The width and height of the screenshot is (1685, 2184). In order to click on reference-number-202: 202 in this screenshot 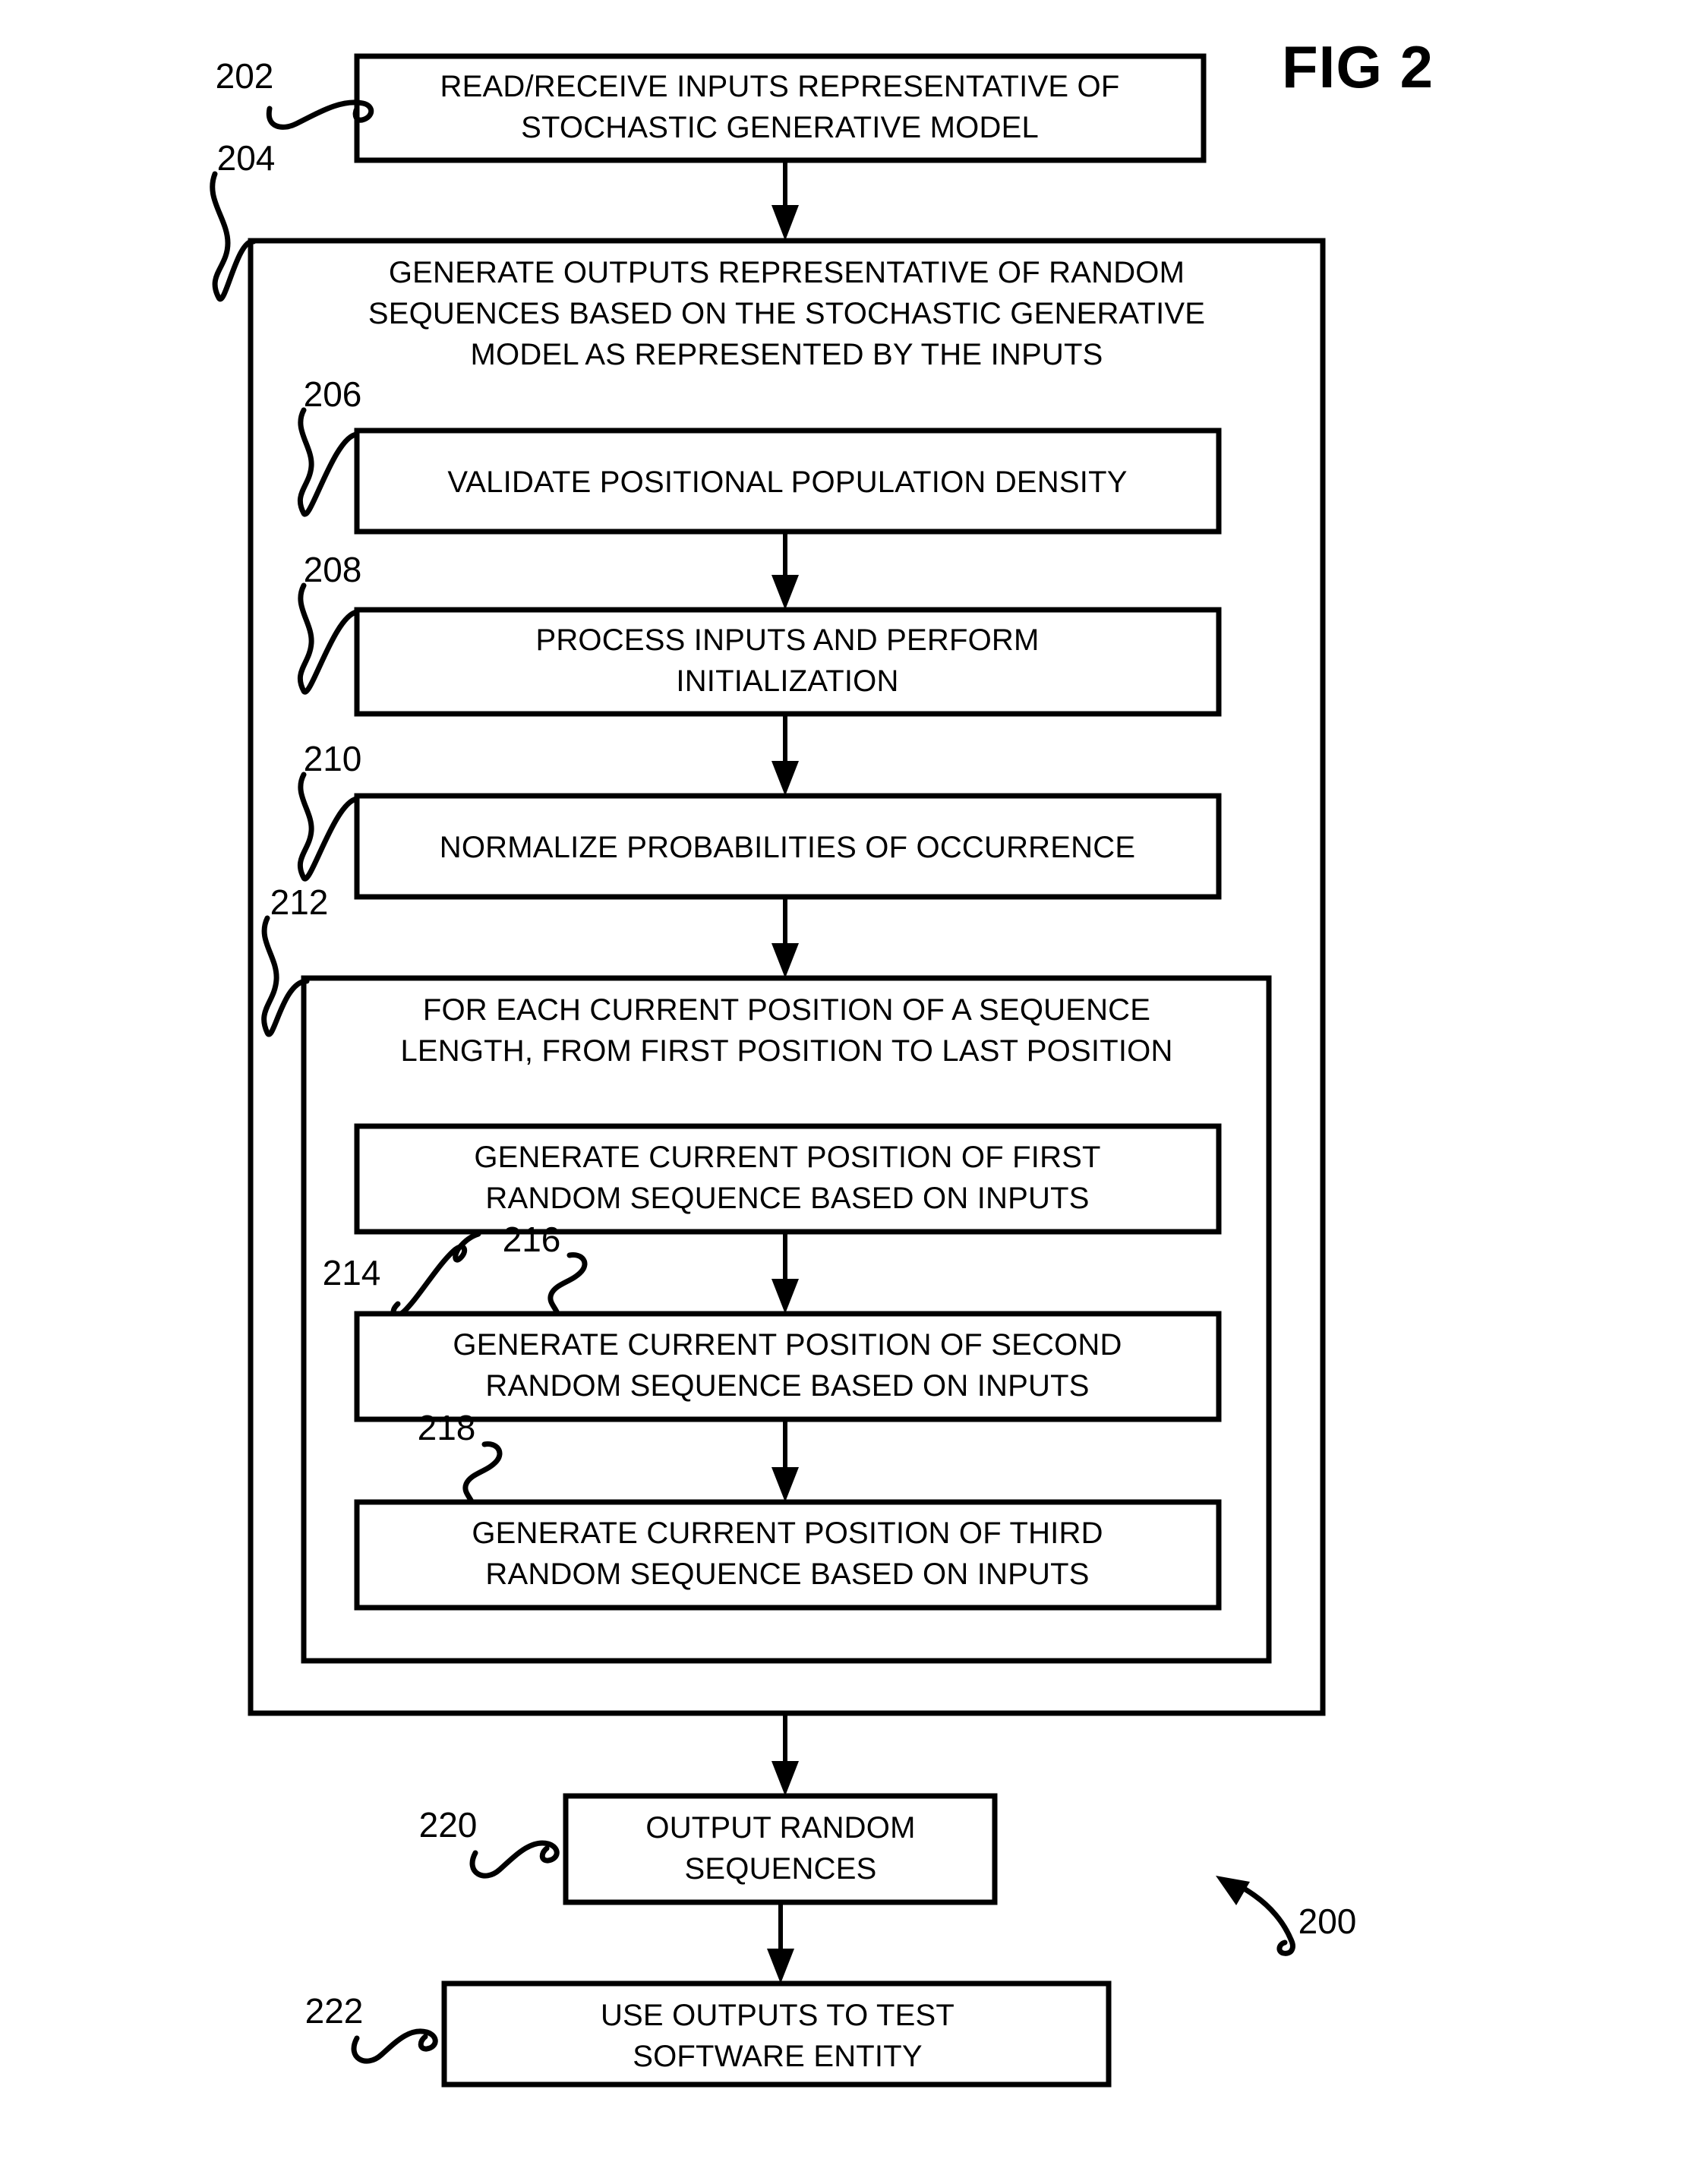, I will do `click(245, 76)`.